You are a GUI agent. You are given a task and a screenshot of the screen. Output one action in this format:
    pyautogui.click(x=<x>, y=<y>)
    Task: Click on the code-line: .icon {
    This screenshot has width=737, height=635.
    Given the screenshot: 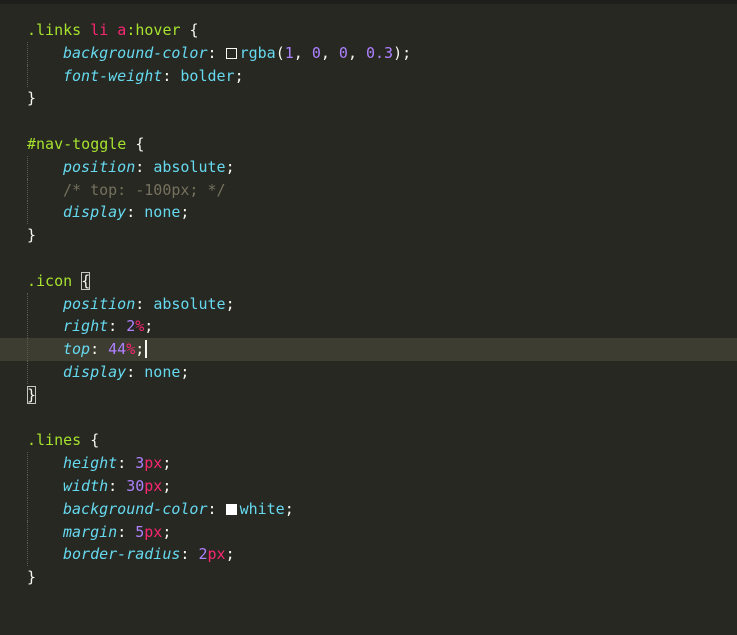 What is the action you would take?
    pyautogui.click(x=368, y=281)
    